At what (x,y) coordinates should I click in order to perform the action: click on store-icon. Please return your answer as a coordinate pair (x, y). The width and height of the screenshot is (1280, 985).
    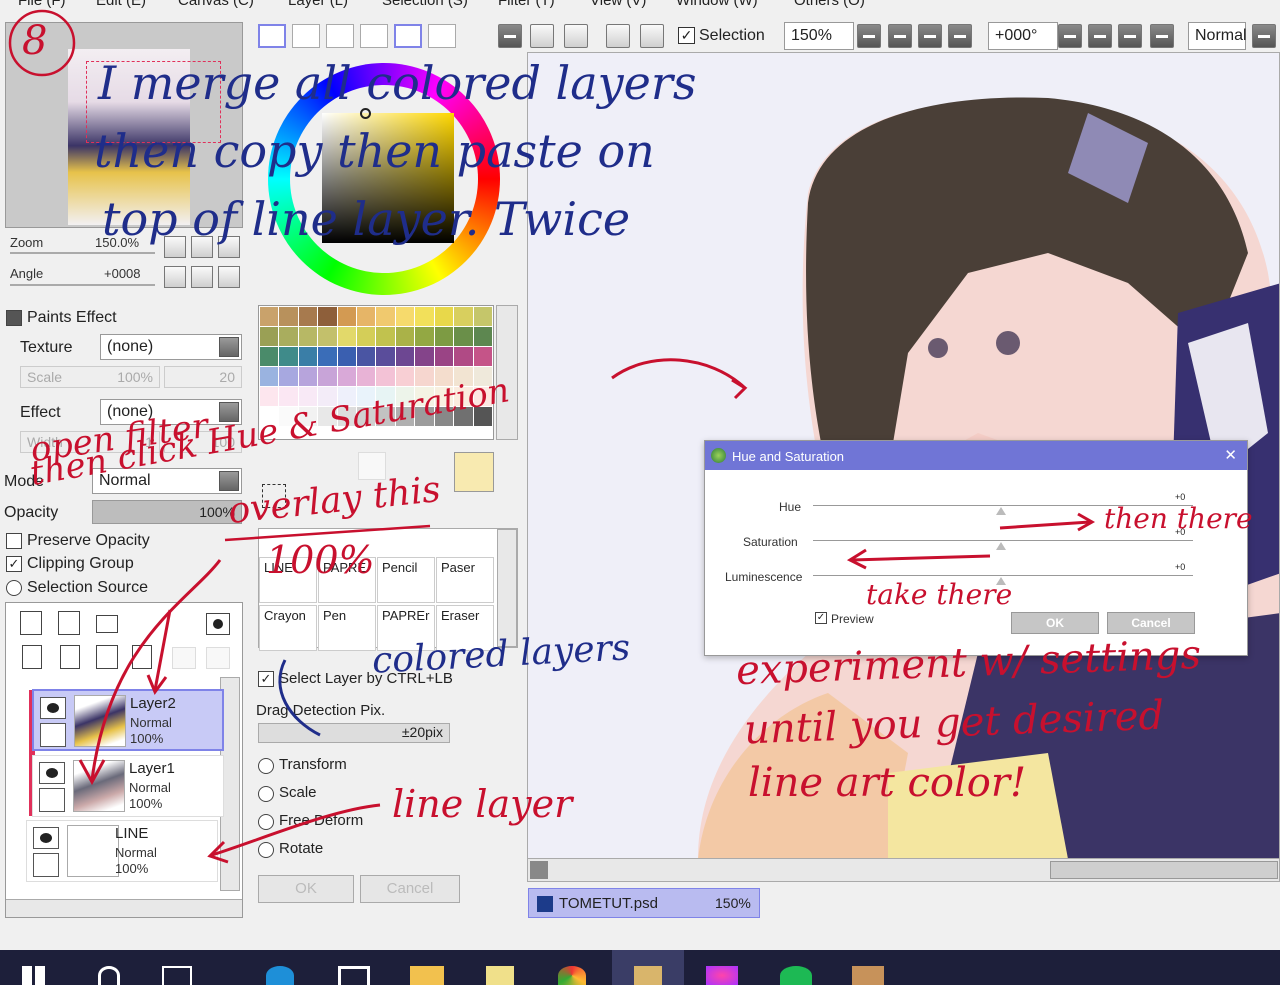
    Looking at the image, I should click on (354, 975).